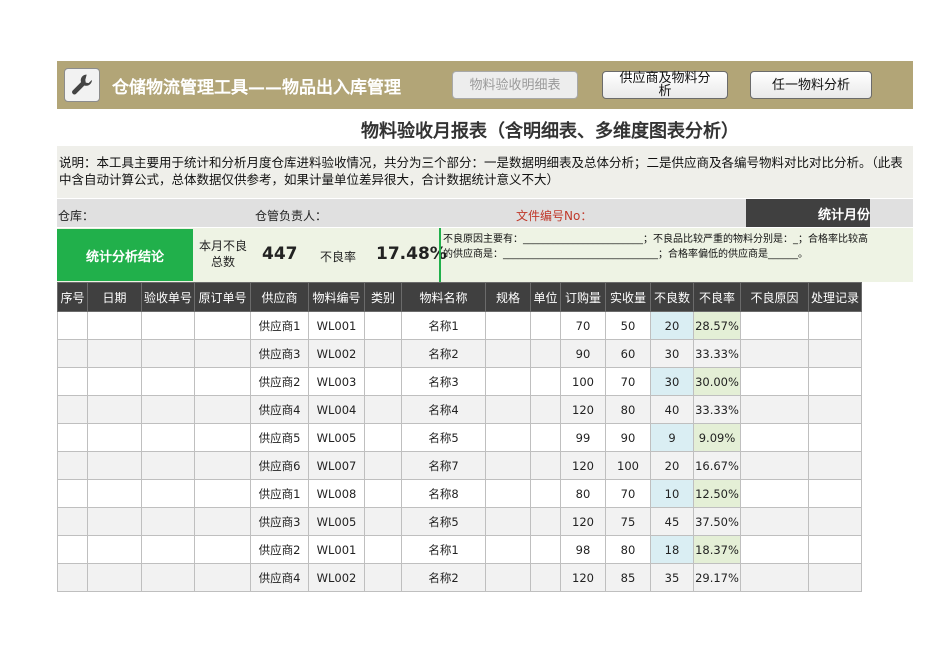 This screenshot has width=950, height=672. I want to click on table-cell: 供应商5, so click(279, 437).